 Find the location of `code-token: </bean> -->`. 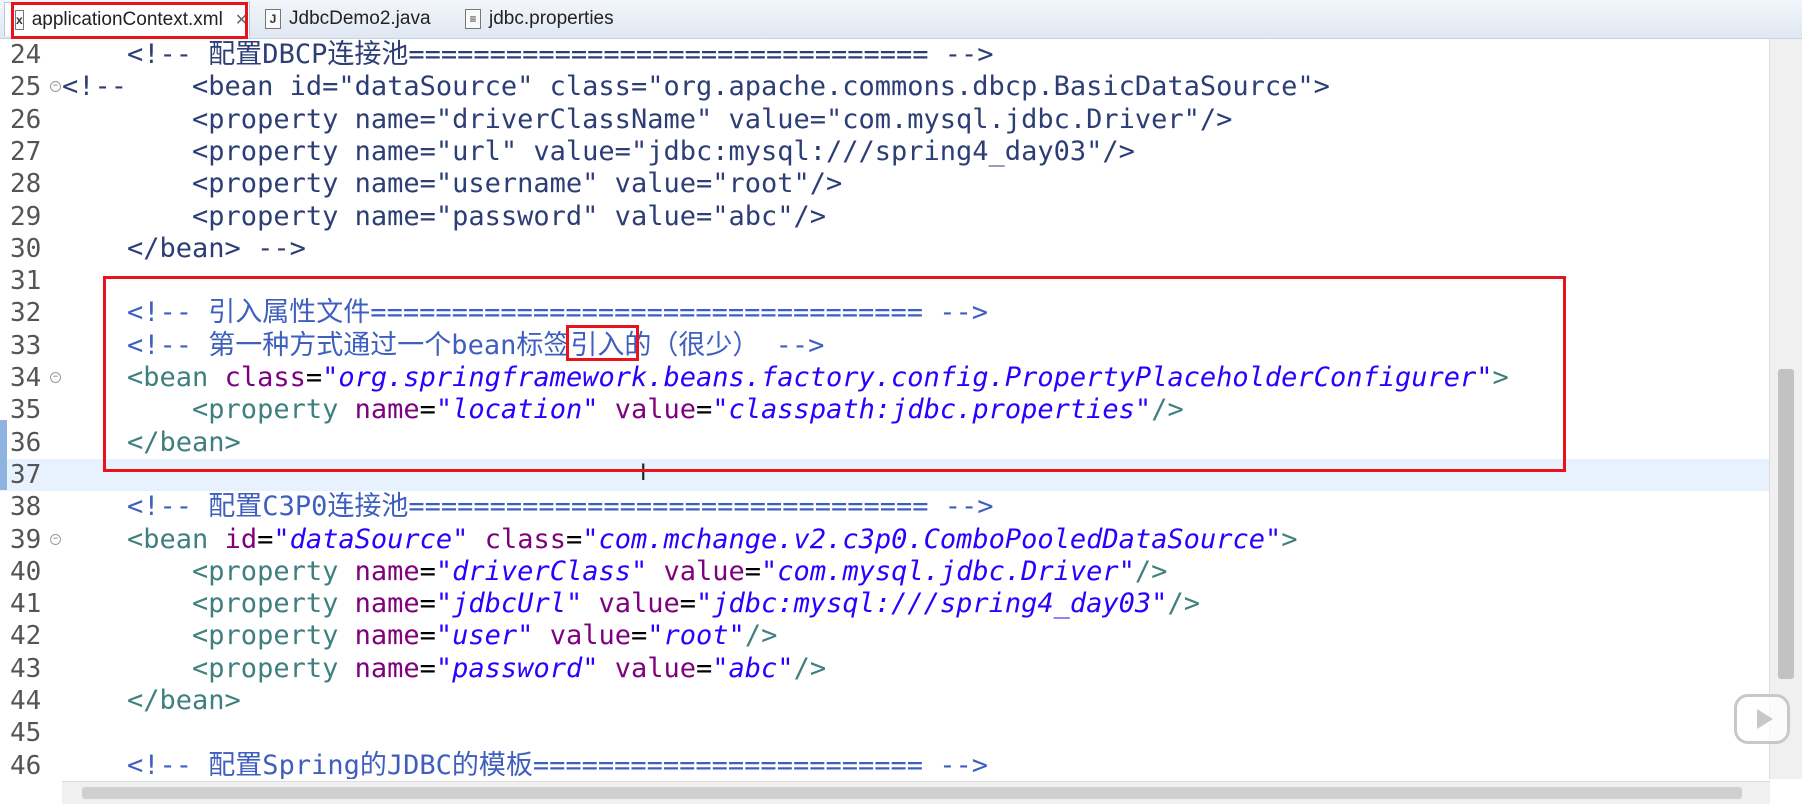

code-token: </bean> --> is located at coordinates (184, 248).